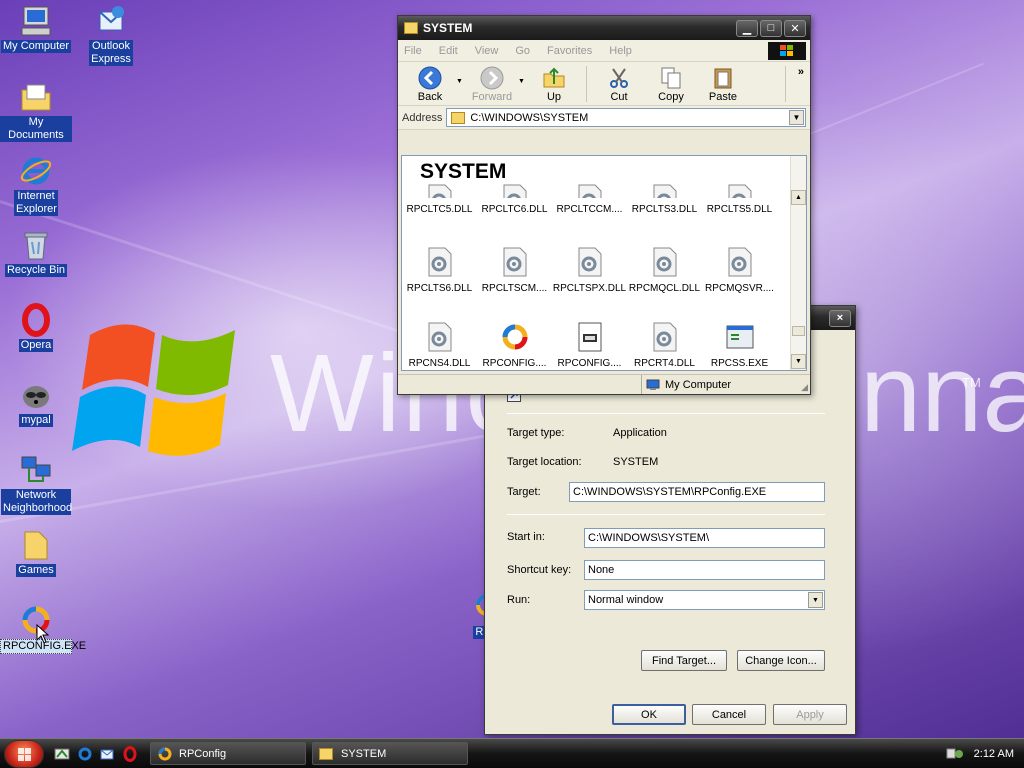  I want to click on back-dropdown-icon: ▼, so click(461, 75).